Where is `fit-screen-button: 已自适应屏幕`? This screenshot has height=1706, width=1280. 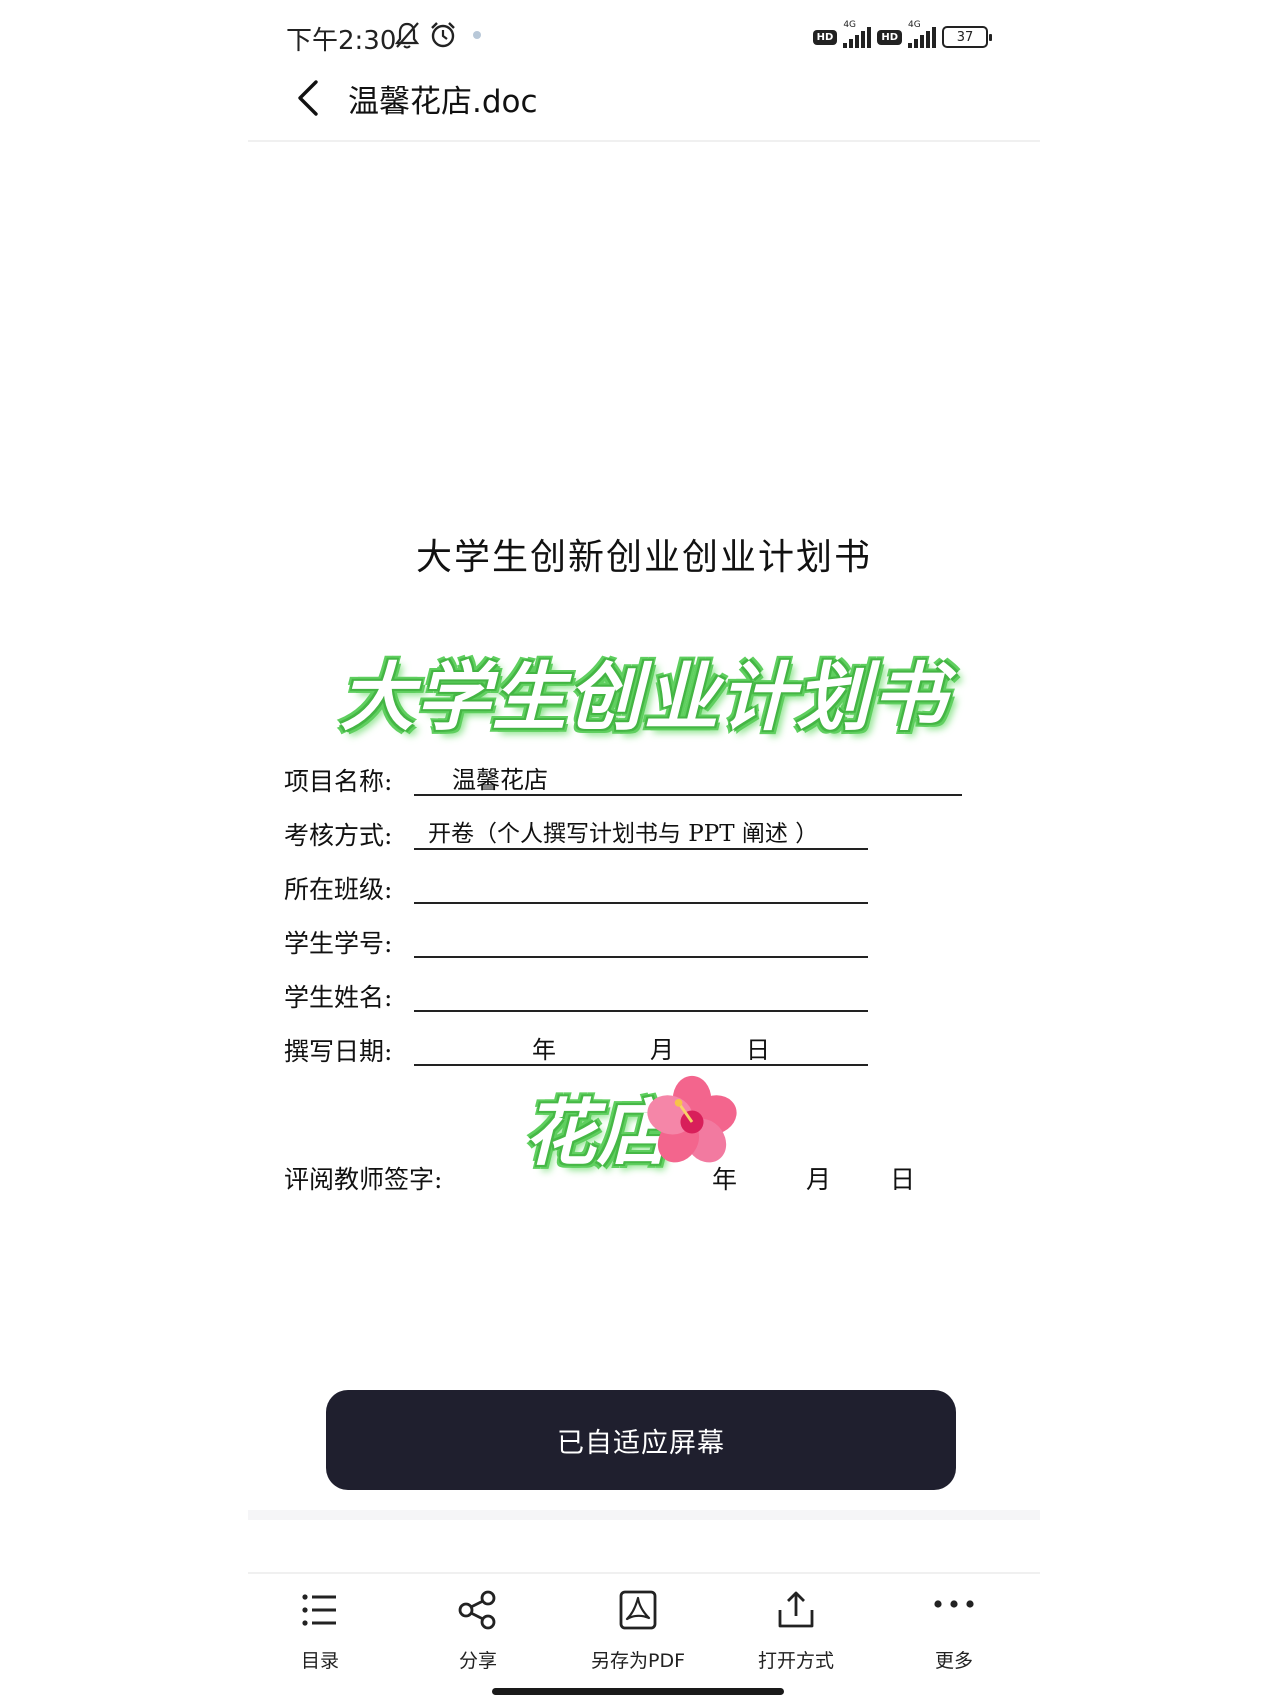
fit-screen-button: 已自适应屏幕 is located at coordinates (641, 1440).